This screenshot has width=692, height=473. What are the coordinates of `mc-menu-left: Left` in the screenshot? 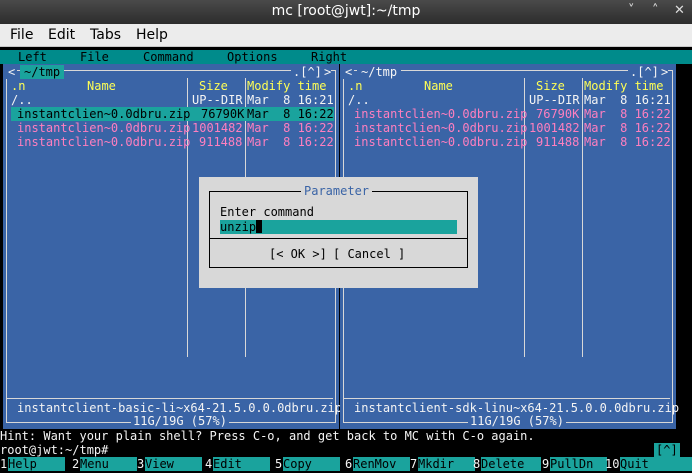 It's located at (32, 57).